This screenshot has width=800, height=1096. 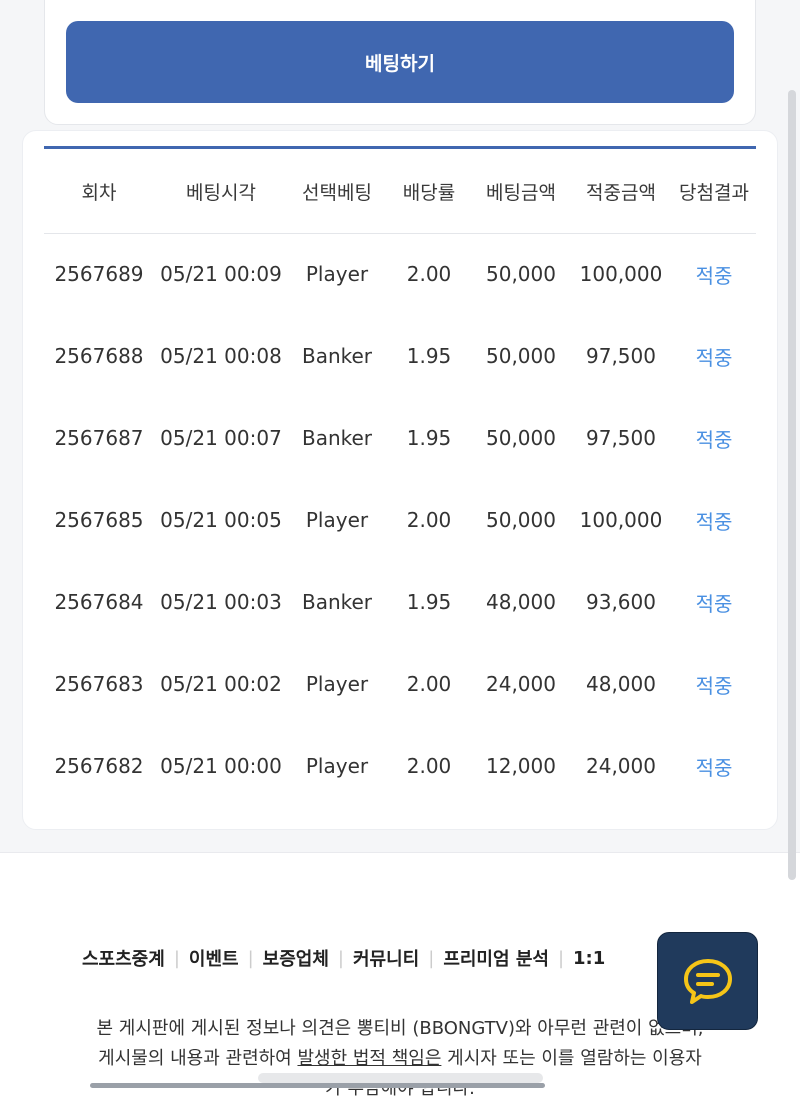 I want to click on cell-round: 2567689, so click(x=99, y=274).